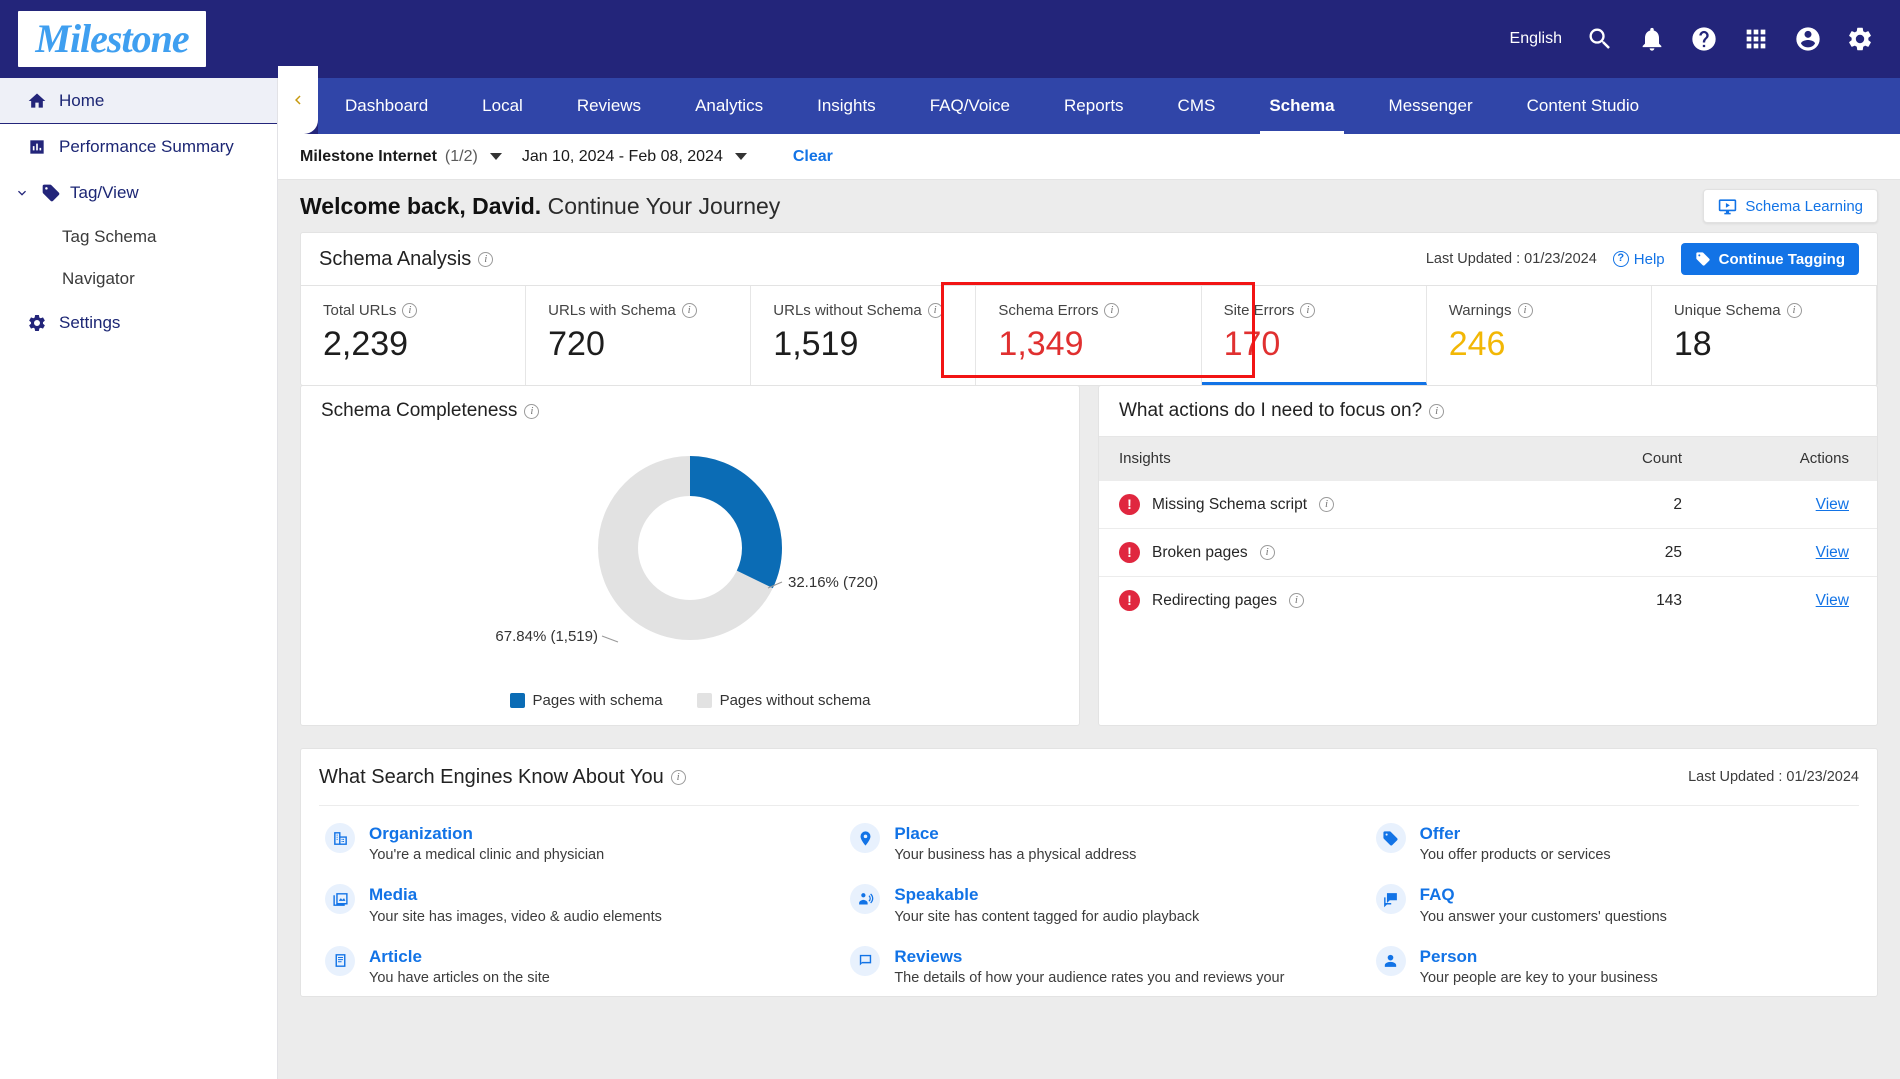 Image resolution: width=1900 pixels, height=1079 pixels. Describe the element at coordinates (421, 833) in the screenshot. I see `schema-type-name: Organization` at that location.